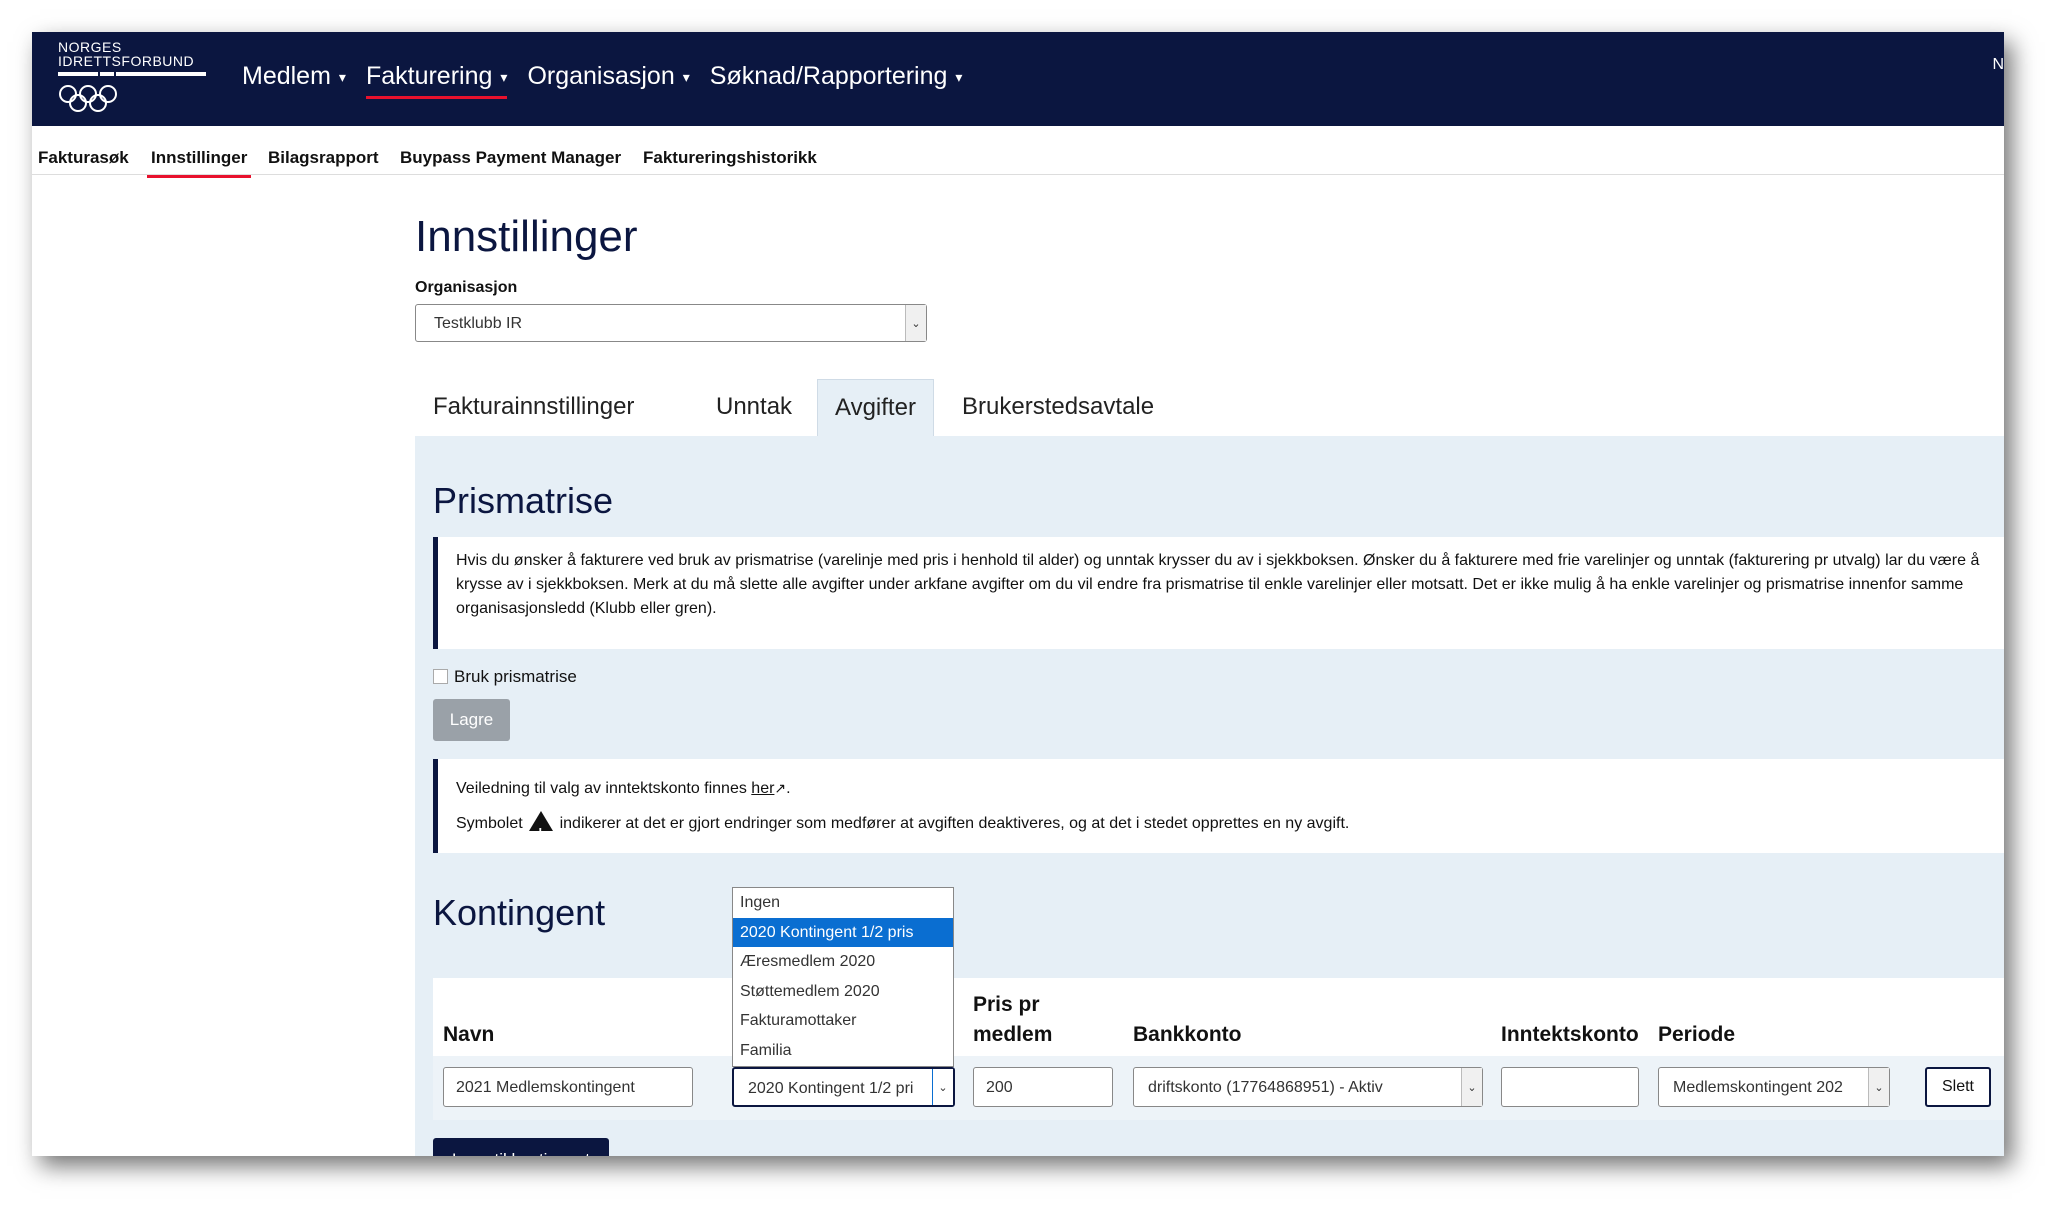  Describe the element at coordinates (515, 676) in the screenshot. I see `bruk-prismatrise-label: Bruk prismatrise` at that location.